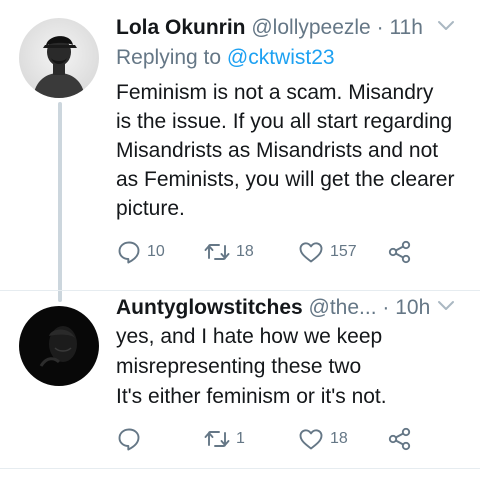  I want to click on tweet-header: Lola Okunrin @lollypeezle · 11h, so click(288, 28).